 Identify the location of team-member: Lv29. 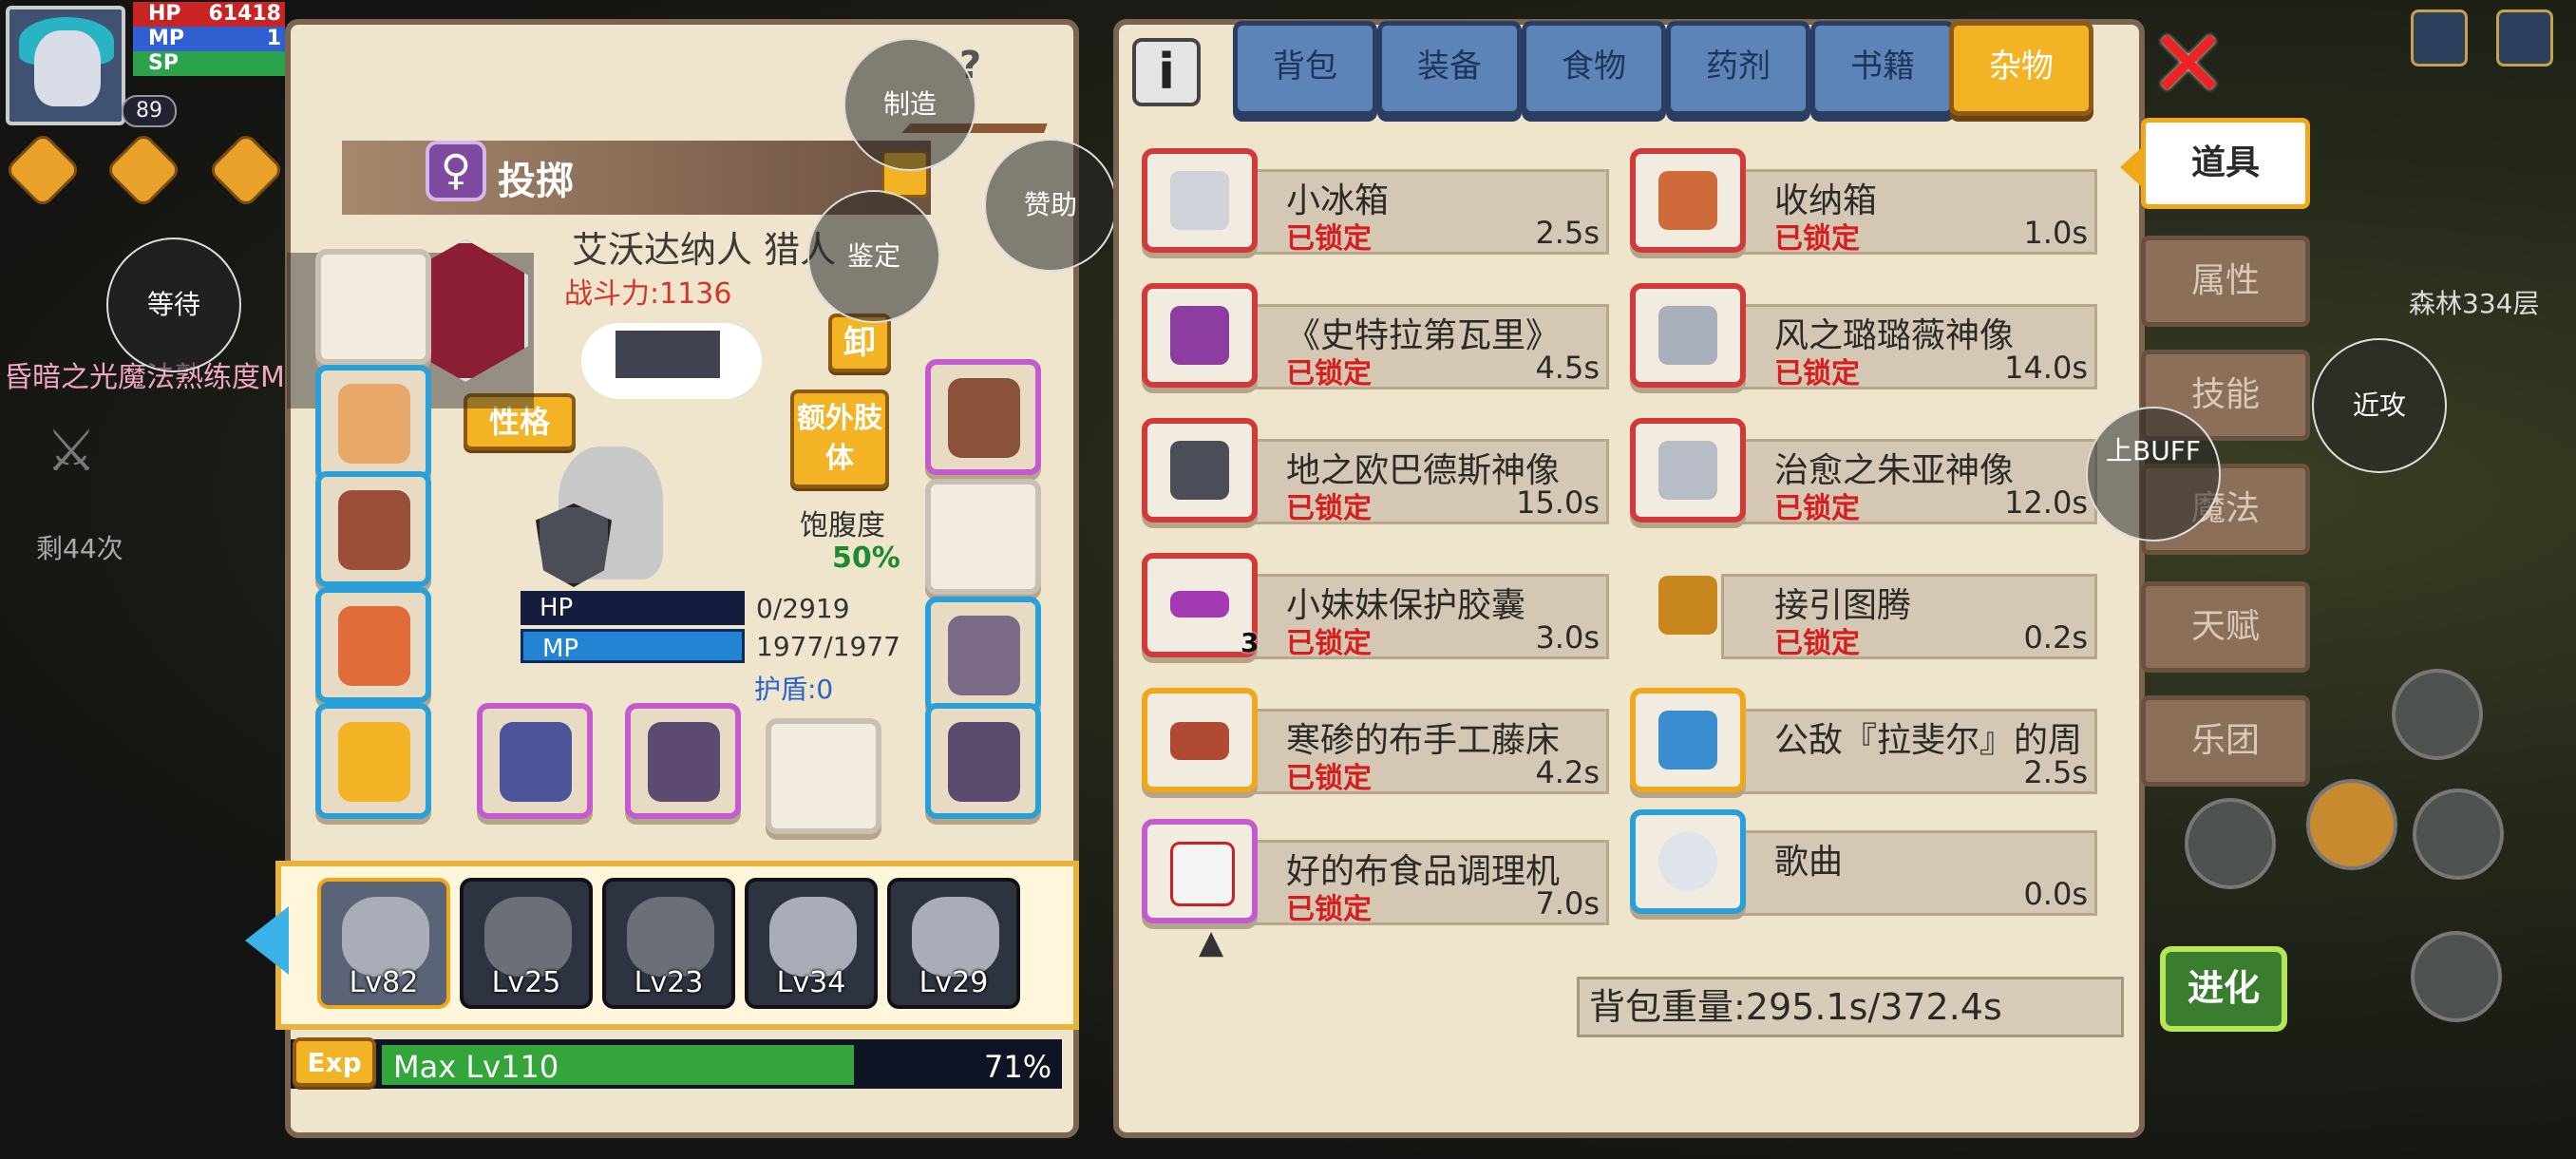
(953, 943).